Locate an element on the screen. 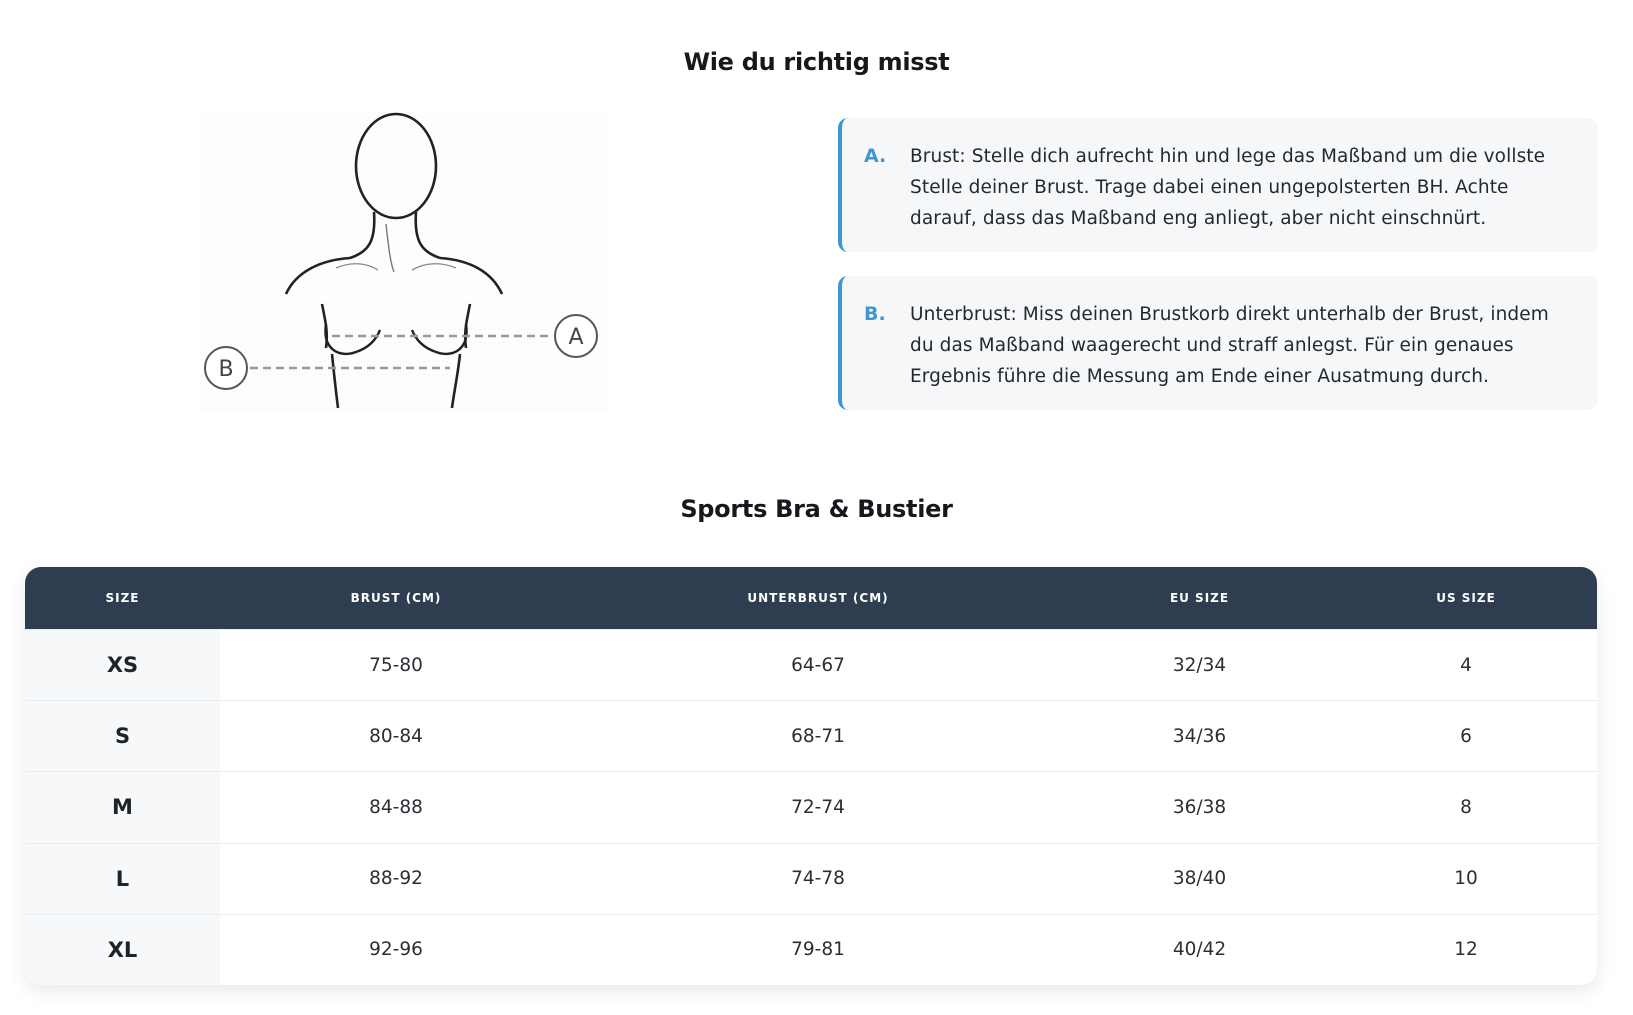  eu-size-cell: 38/40 is located at coordinates (1199, 879).